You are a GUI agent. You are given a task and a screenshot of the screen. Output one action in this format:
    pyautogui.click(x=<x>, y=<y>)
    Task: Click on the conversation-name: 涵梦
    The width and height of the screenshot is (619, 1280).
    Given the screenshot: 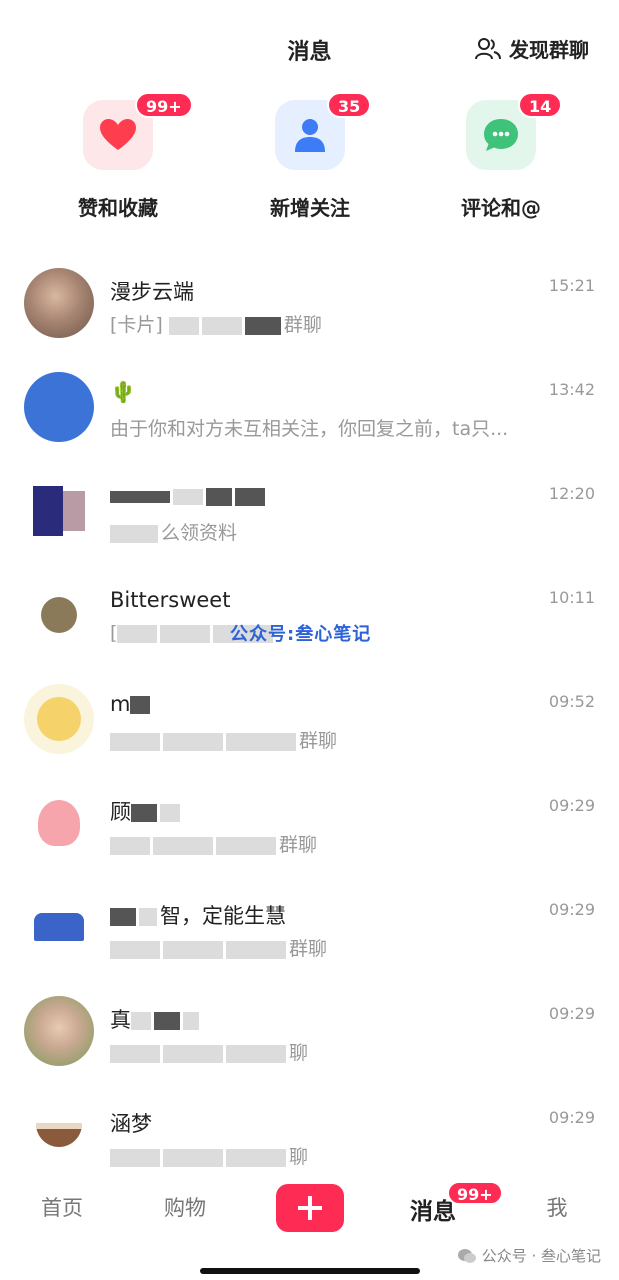 What is the action you would take?
    pyautogui.click(x=131, y=1124)
    